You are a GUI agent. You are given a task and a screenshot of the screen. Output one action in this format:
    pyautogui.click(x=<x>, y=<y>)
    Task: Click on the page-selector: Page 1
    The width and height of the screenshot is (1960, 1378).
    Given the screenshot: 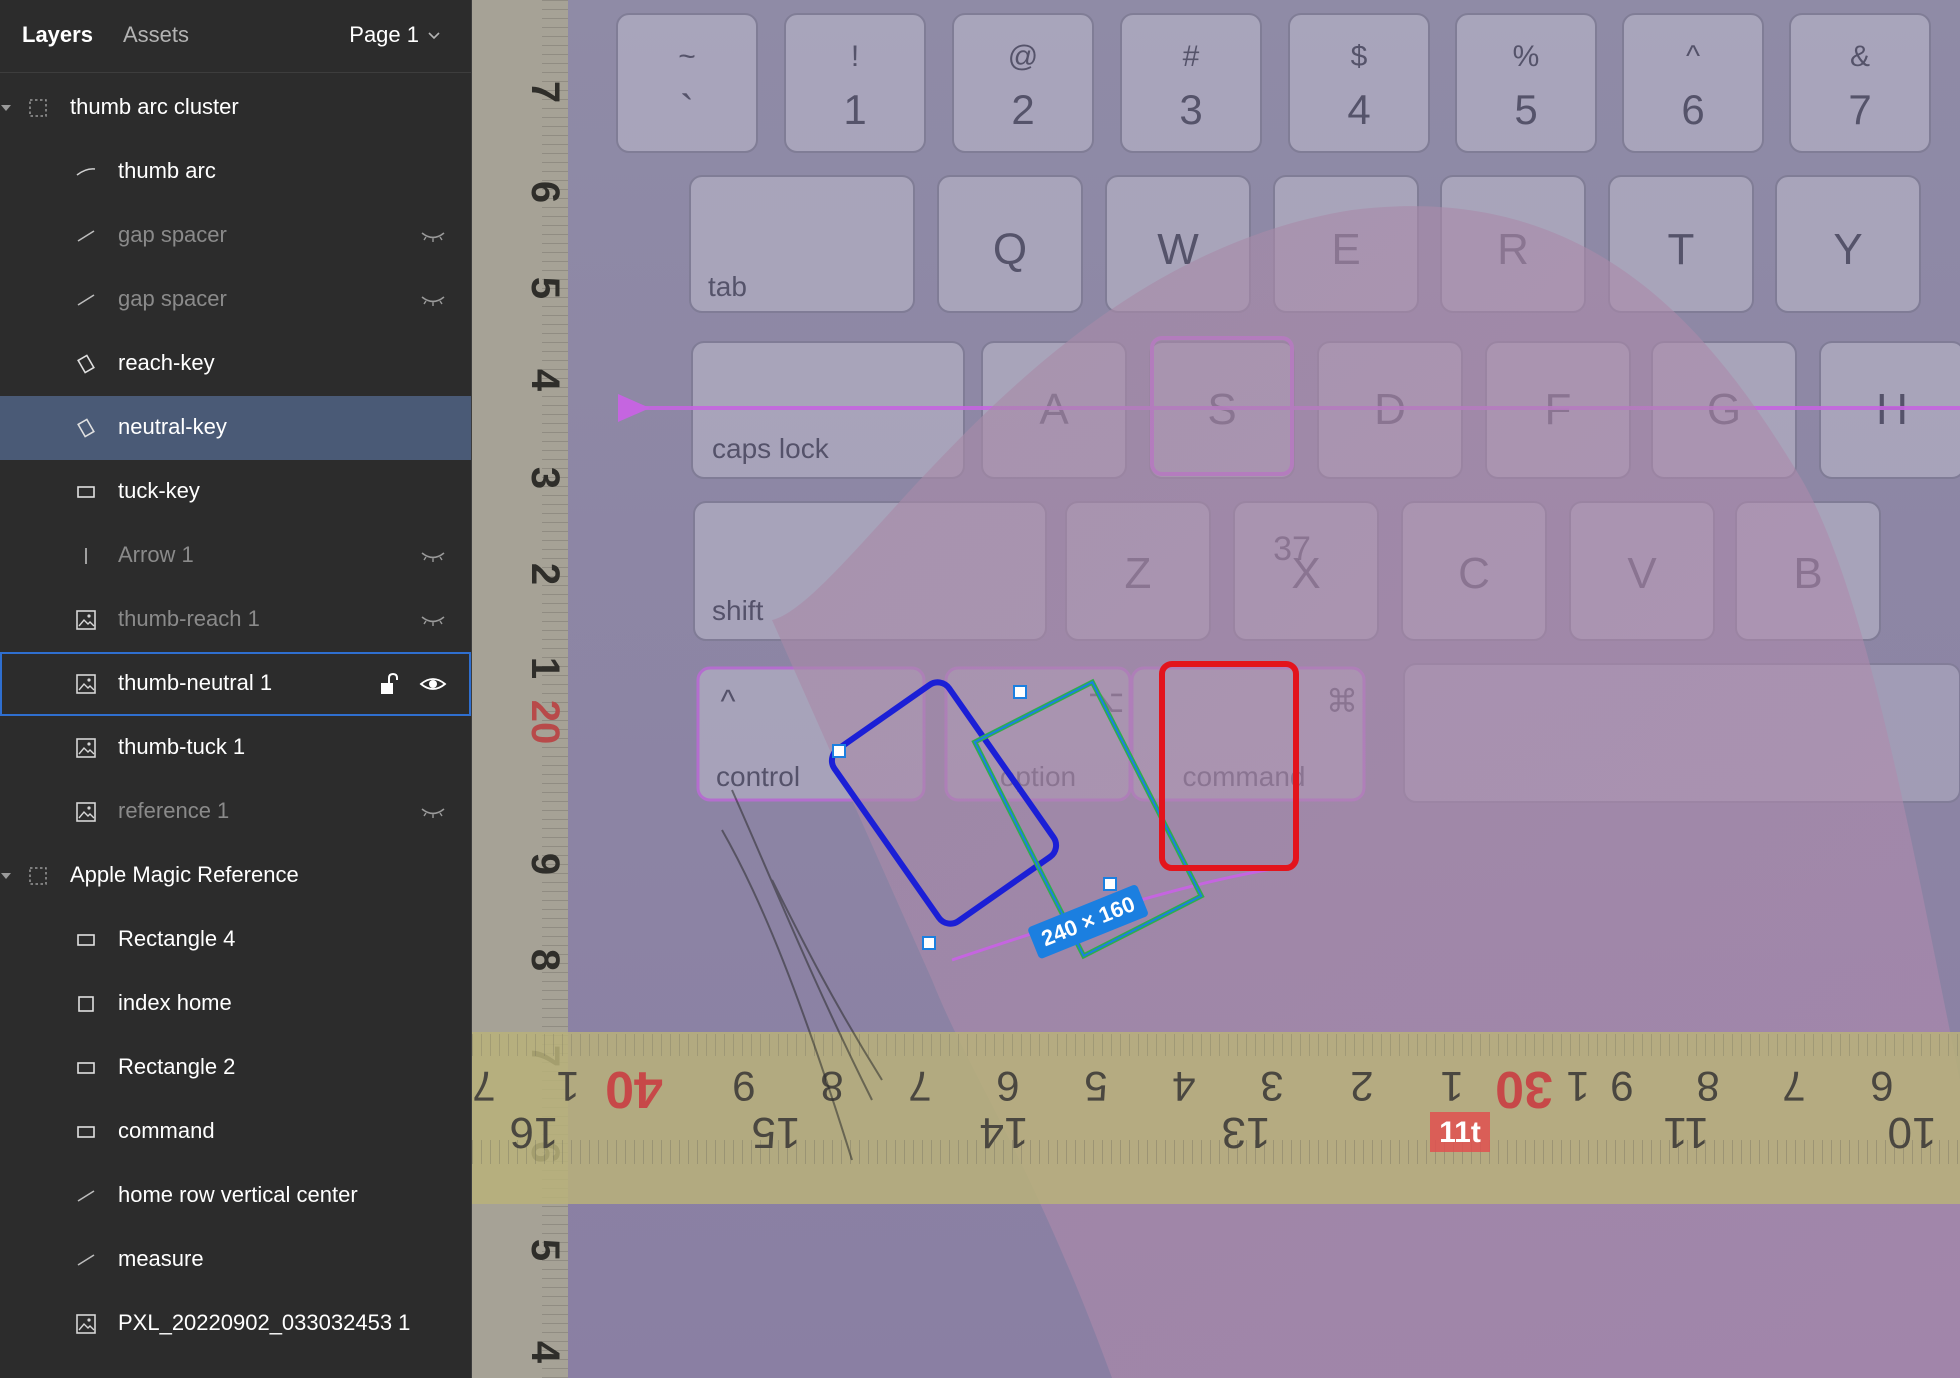 What is the action you would take?
    pyautogui.click(x=395, y=35)
    